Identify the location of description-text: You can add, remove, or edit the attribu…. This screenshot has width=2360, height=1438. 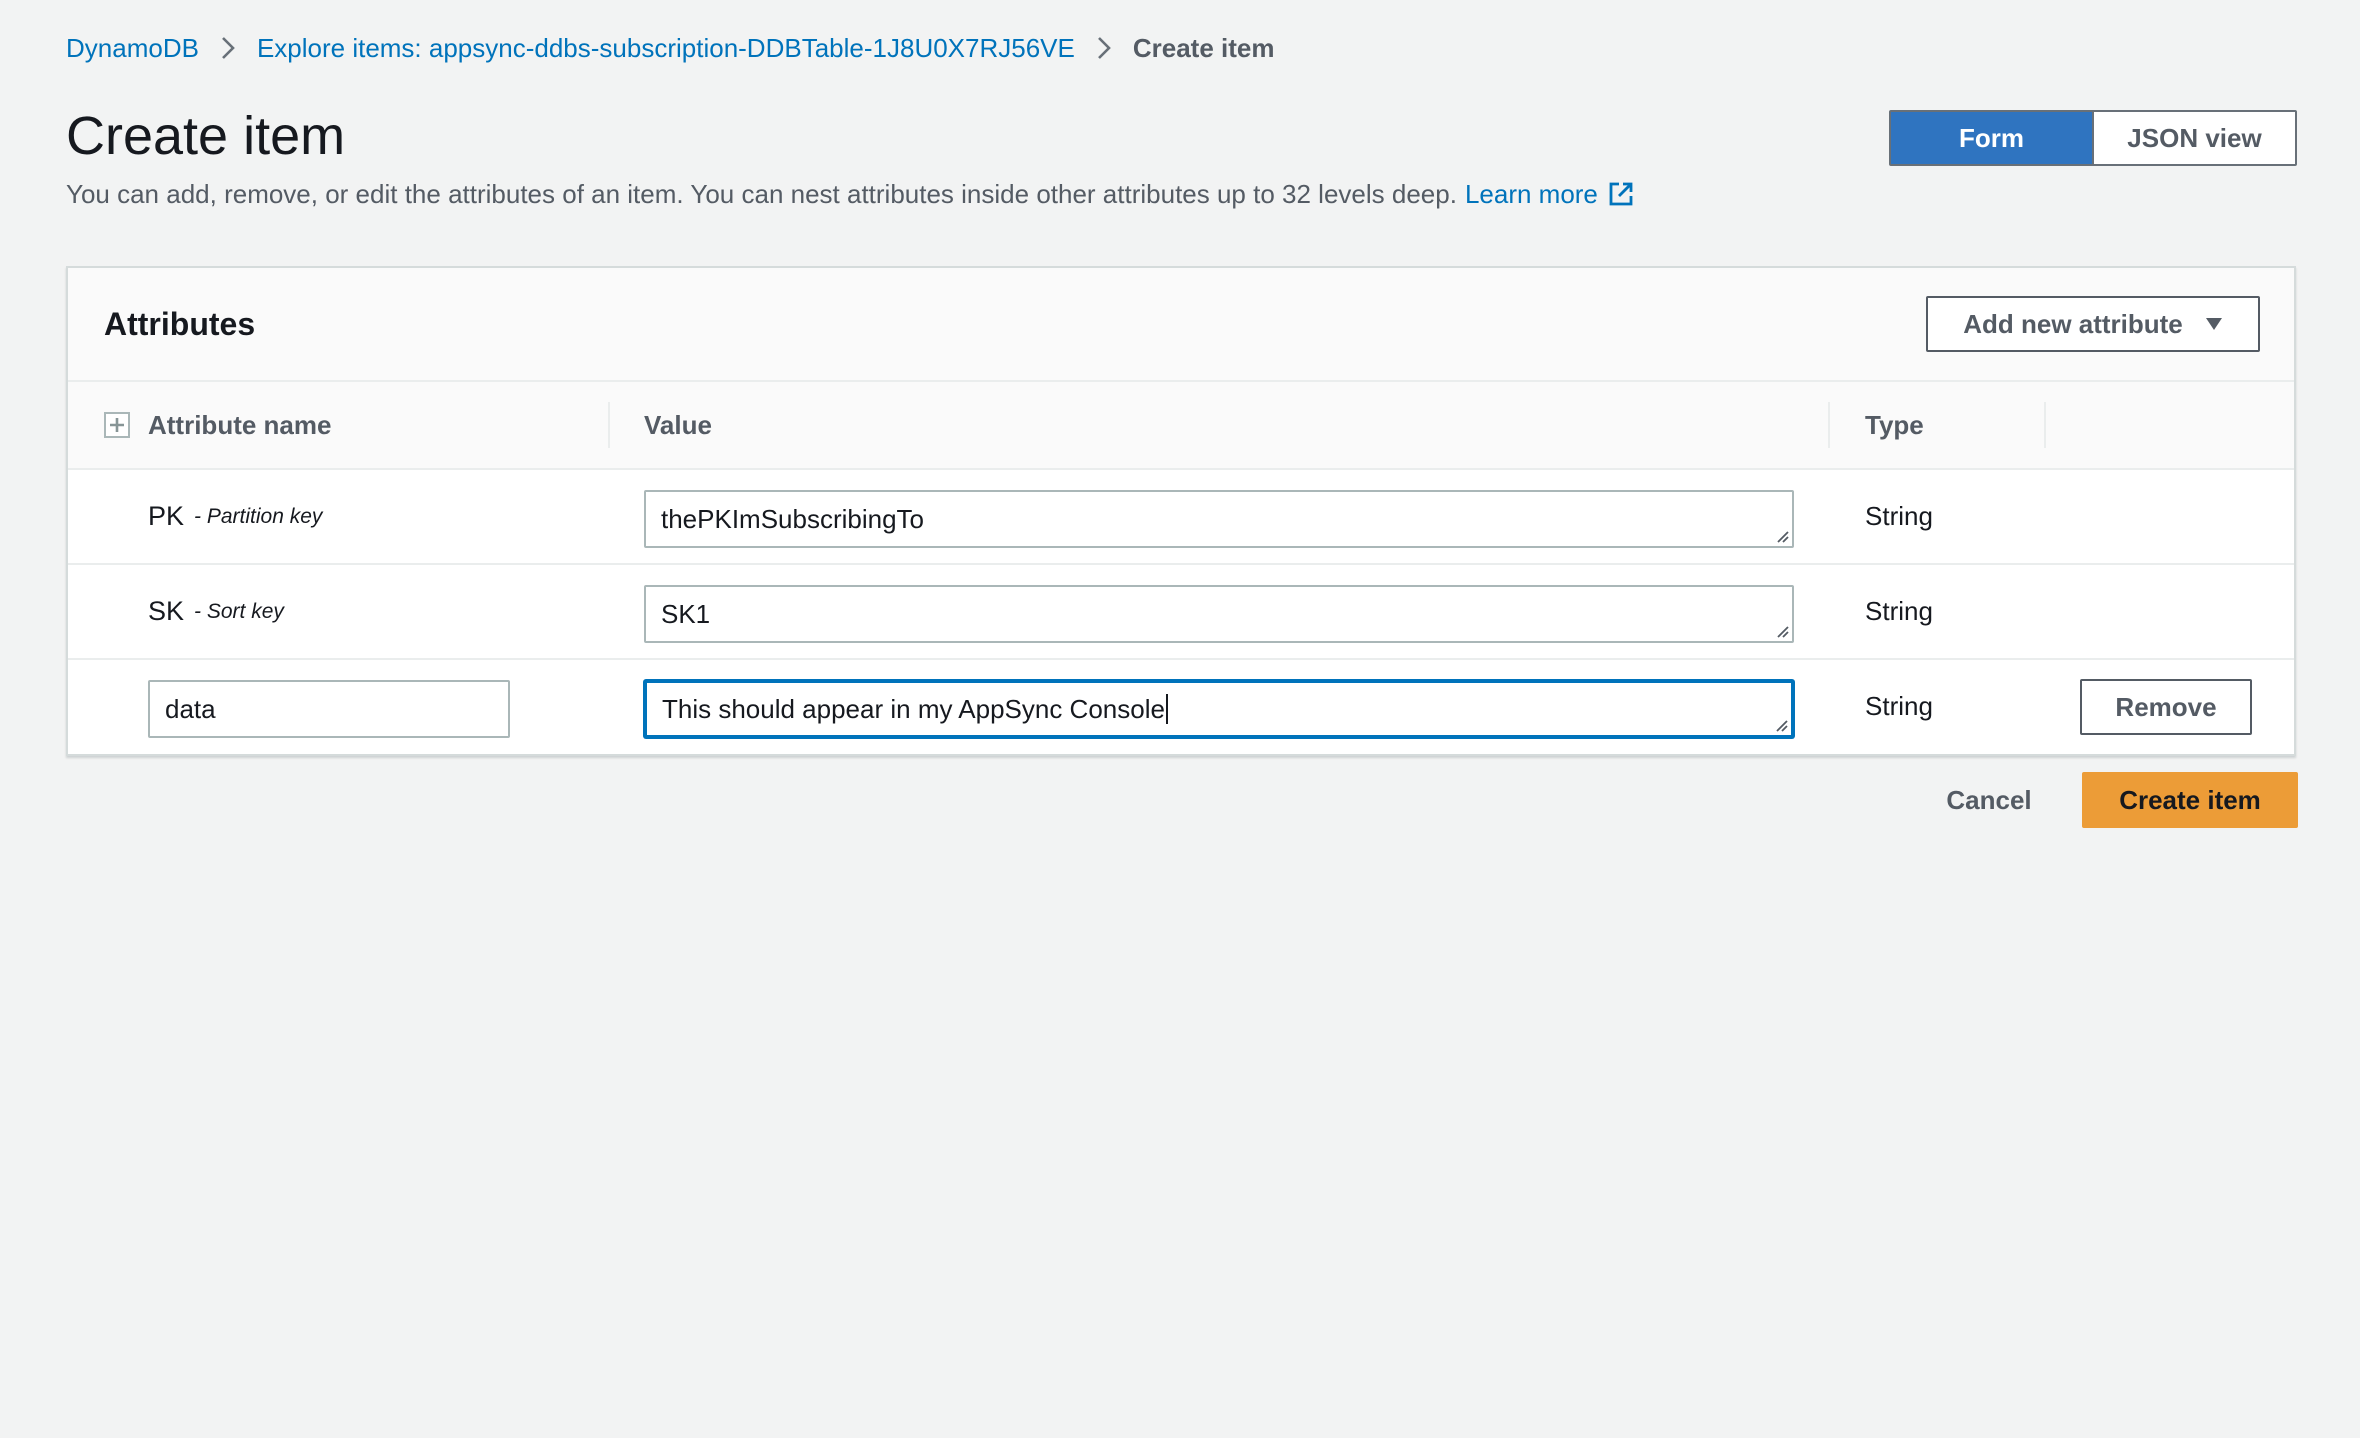
(761, 194).